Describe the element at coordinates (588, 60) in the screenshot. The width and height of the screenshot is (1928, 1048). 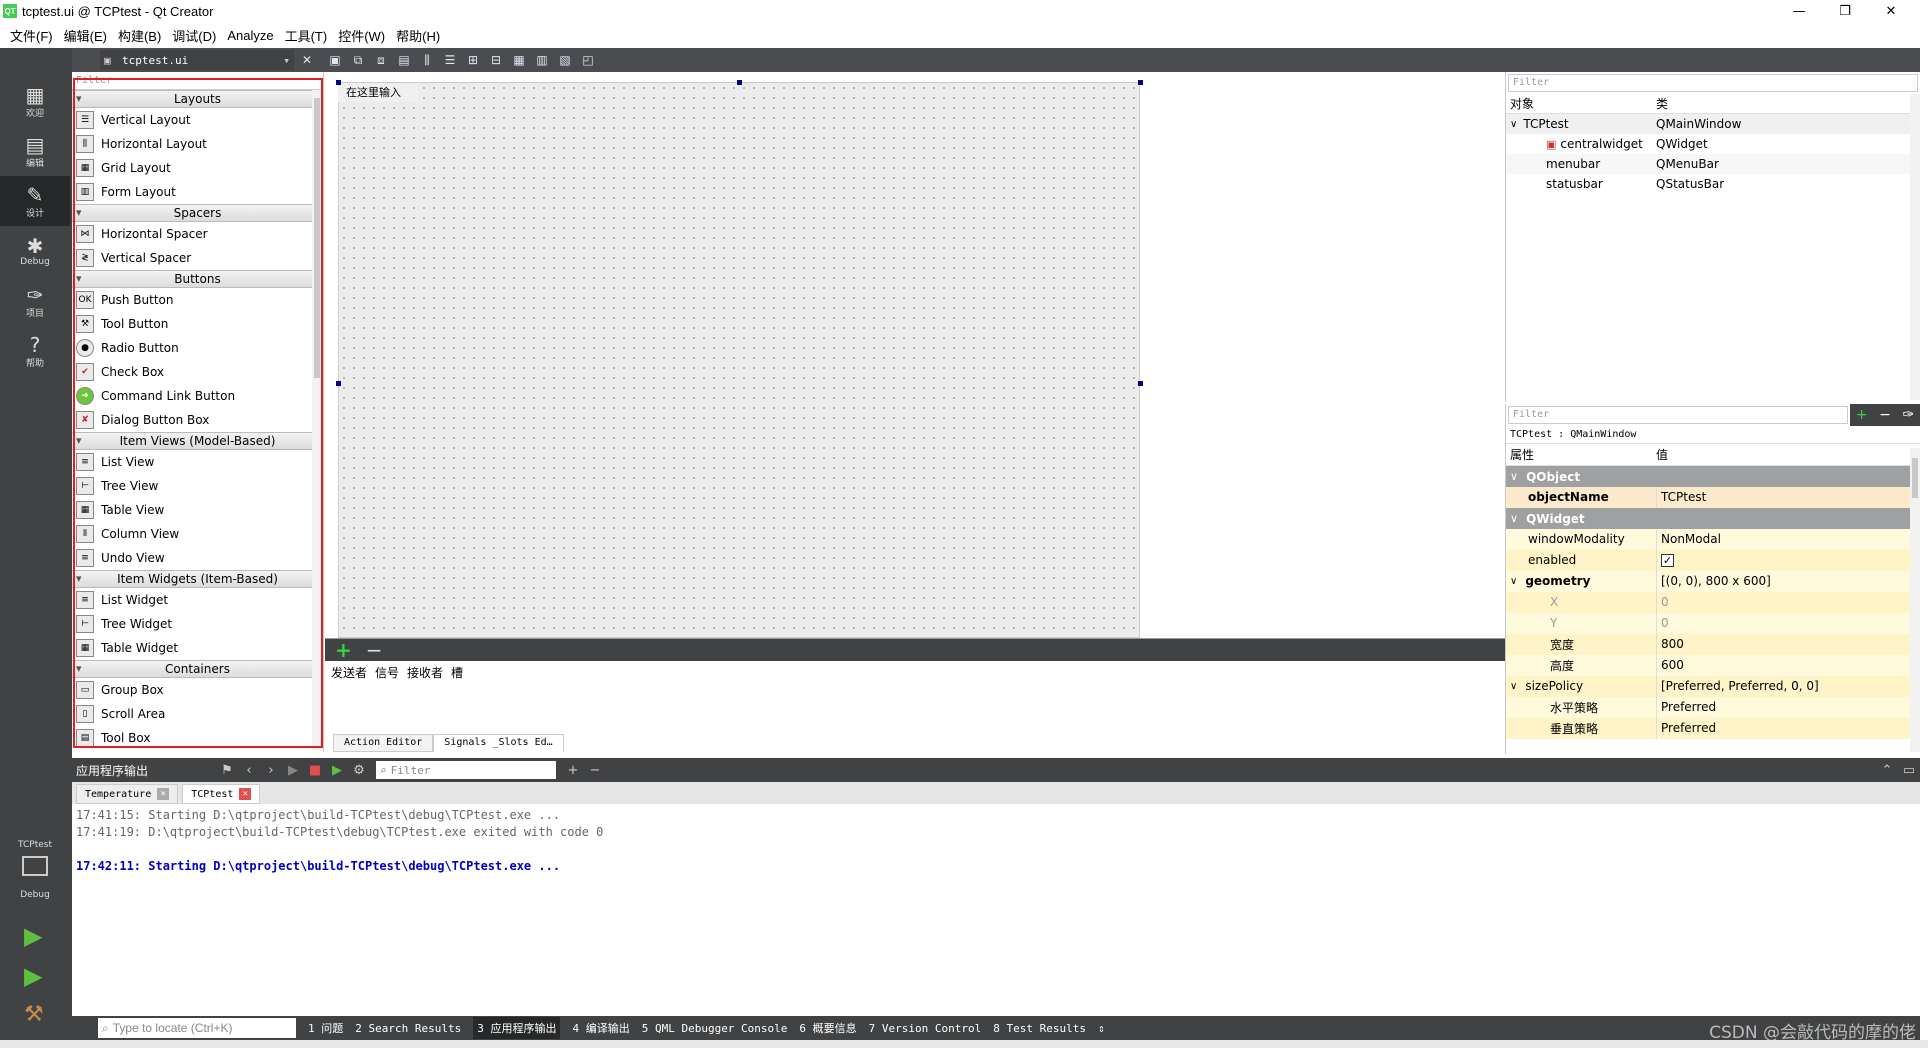
I see `adjust-size-icon: ◰` at that location.